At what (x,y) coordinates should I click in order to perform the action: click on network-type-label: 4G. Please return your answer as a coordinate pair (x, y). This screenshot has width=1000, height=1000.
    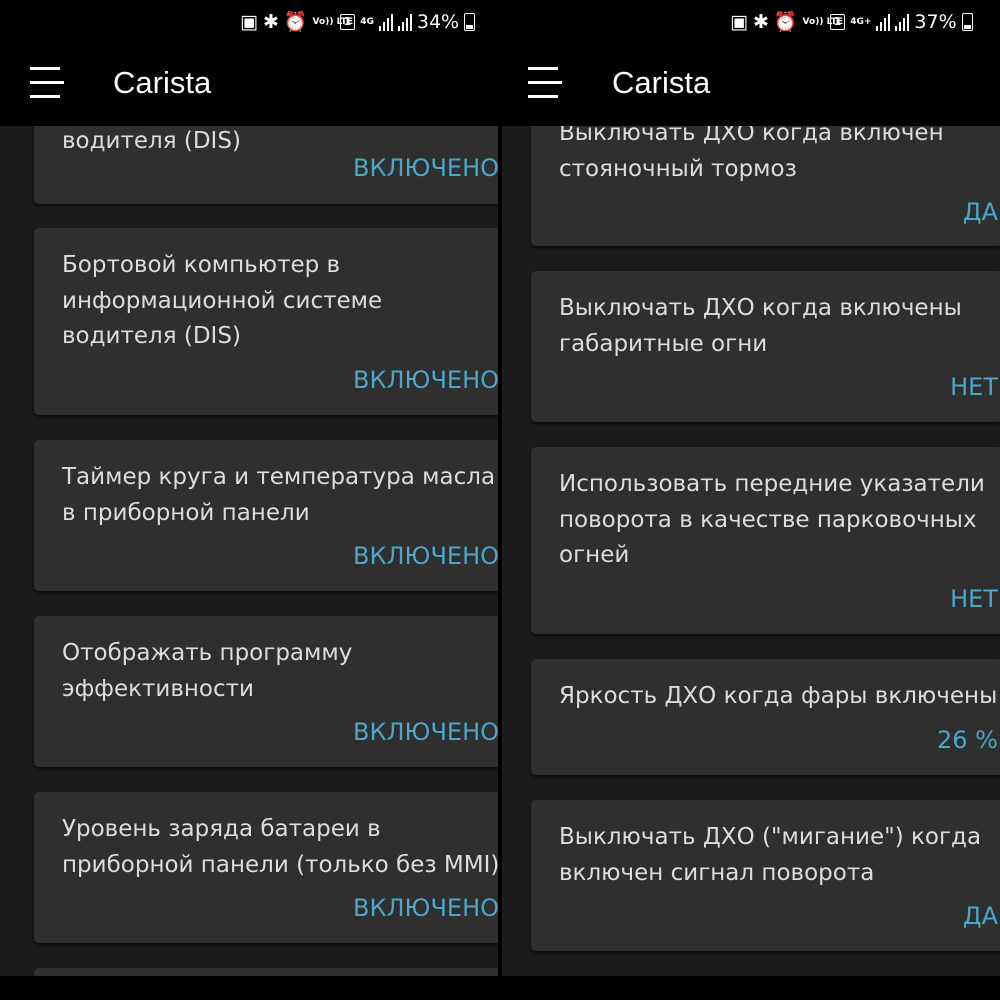
    Looking at the image, I should click on (367, 21).